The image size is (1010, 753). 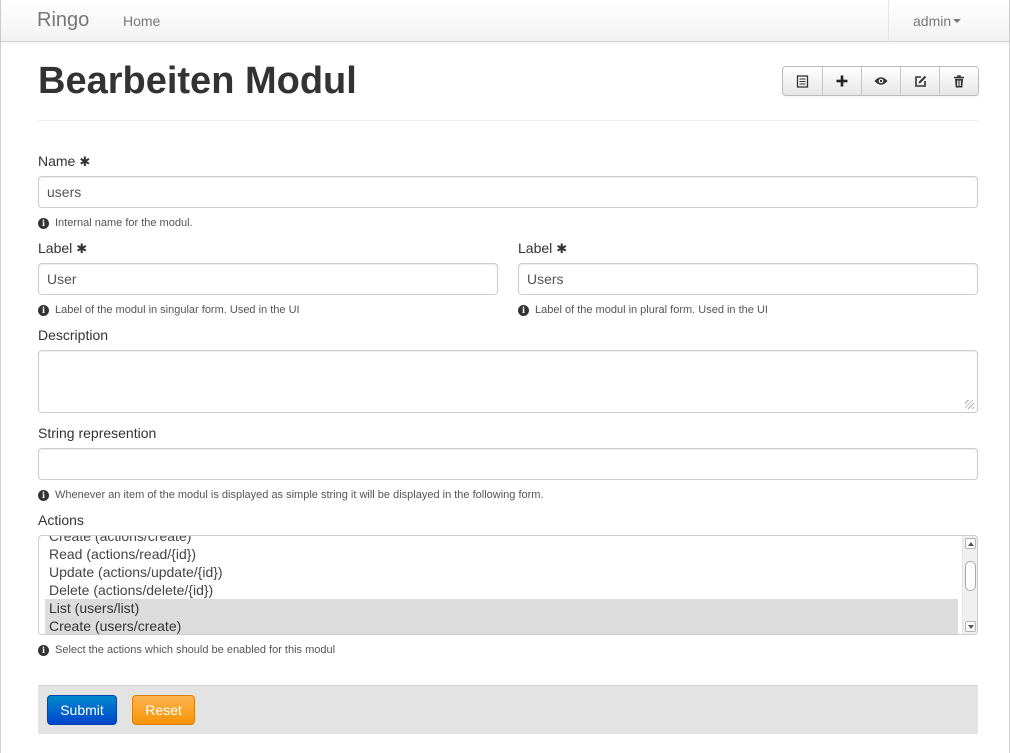 I want to click on trash-icon, so click(x=959, y=81).